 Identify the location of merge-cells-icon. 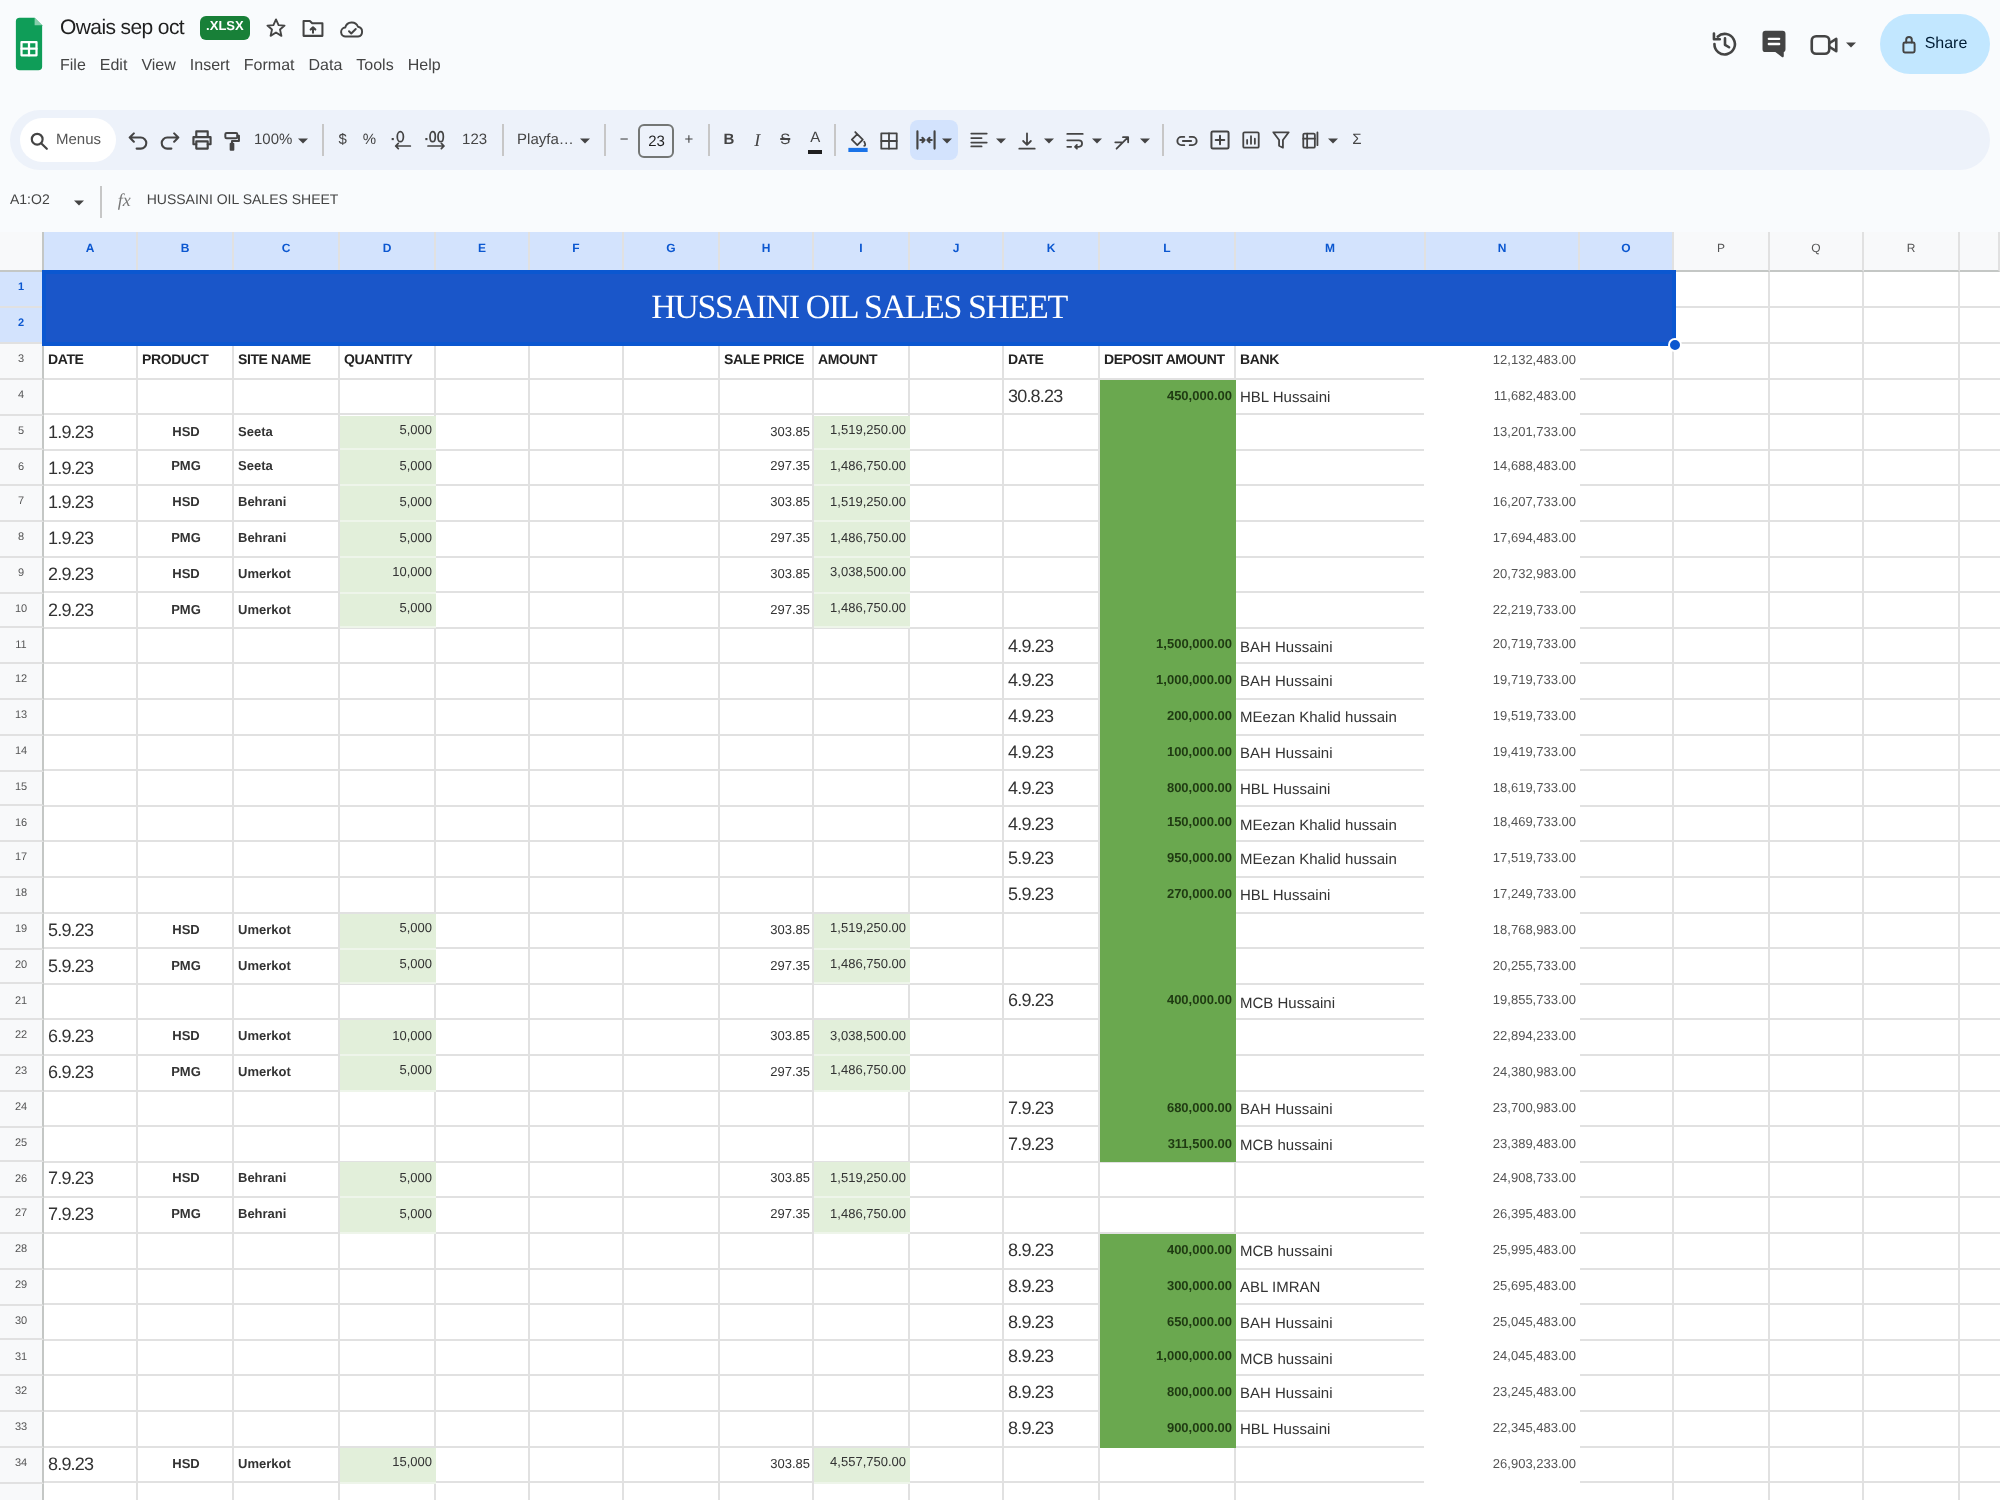
(926, 140).